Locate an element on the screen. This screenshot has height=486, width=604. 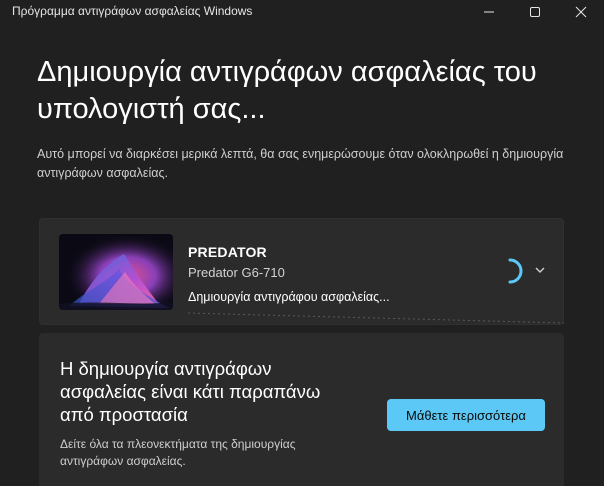
close-icon is located at coordinates (581, 12).